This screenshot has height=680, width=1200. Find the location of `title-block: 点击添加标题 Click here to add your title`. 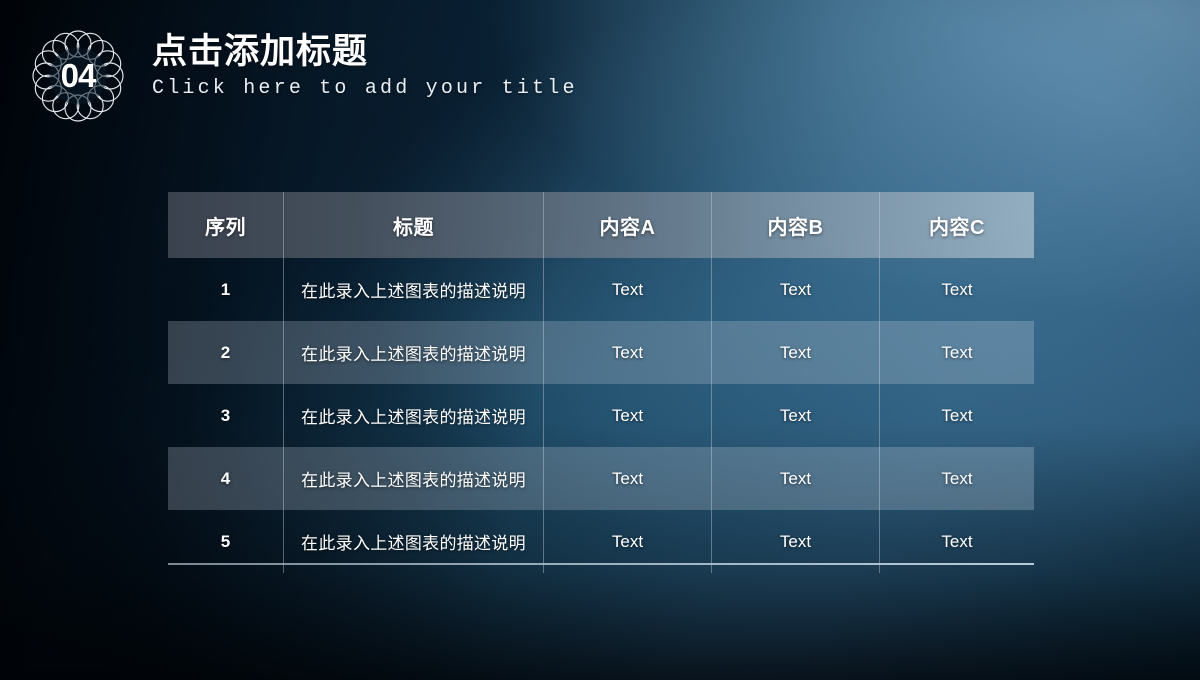

title-block: 点击添加标题 Click here to add your title is located at coordinates (365, 60).